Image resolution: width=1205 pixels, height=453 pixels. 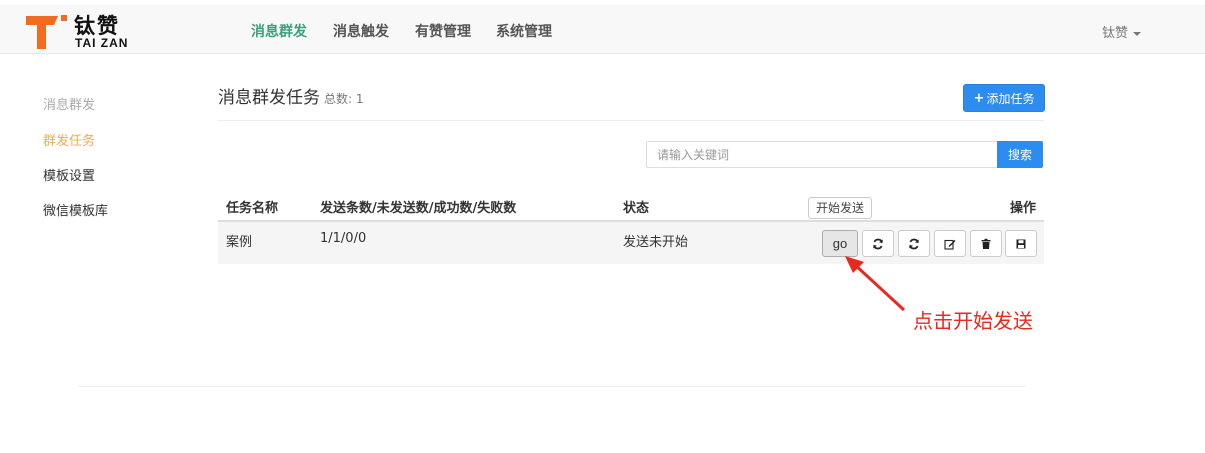 I want to click on page-title-text: 消息群发任务, so click(x=269, y=98).